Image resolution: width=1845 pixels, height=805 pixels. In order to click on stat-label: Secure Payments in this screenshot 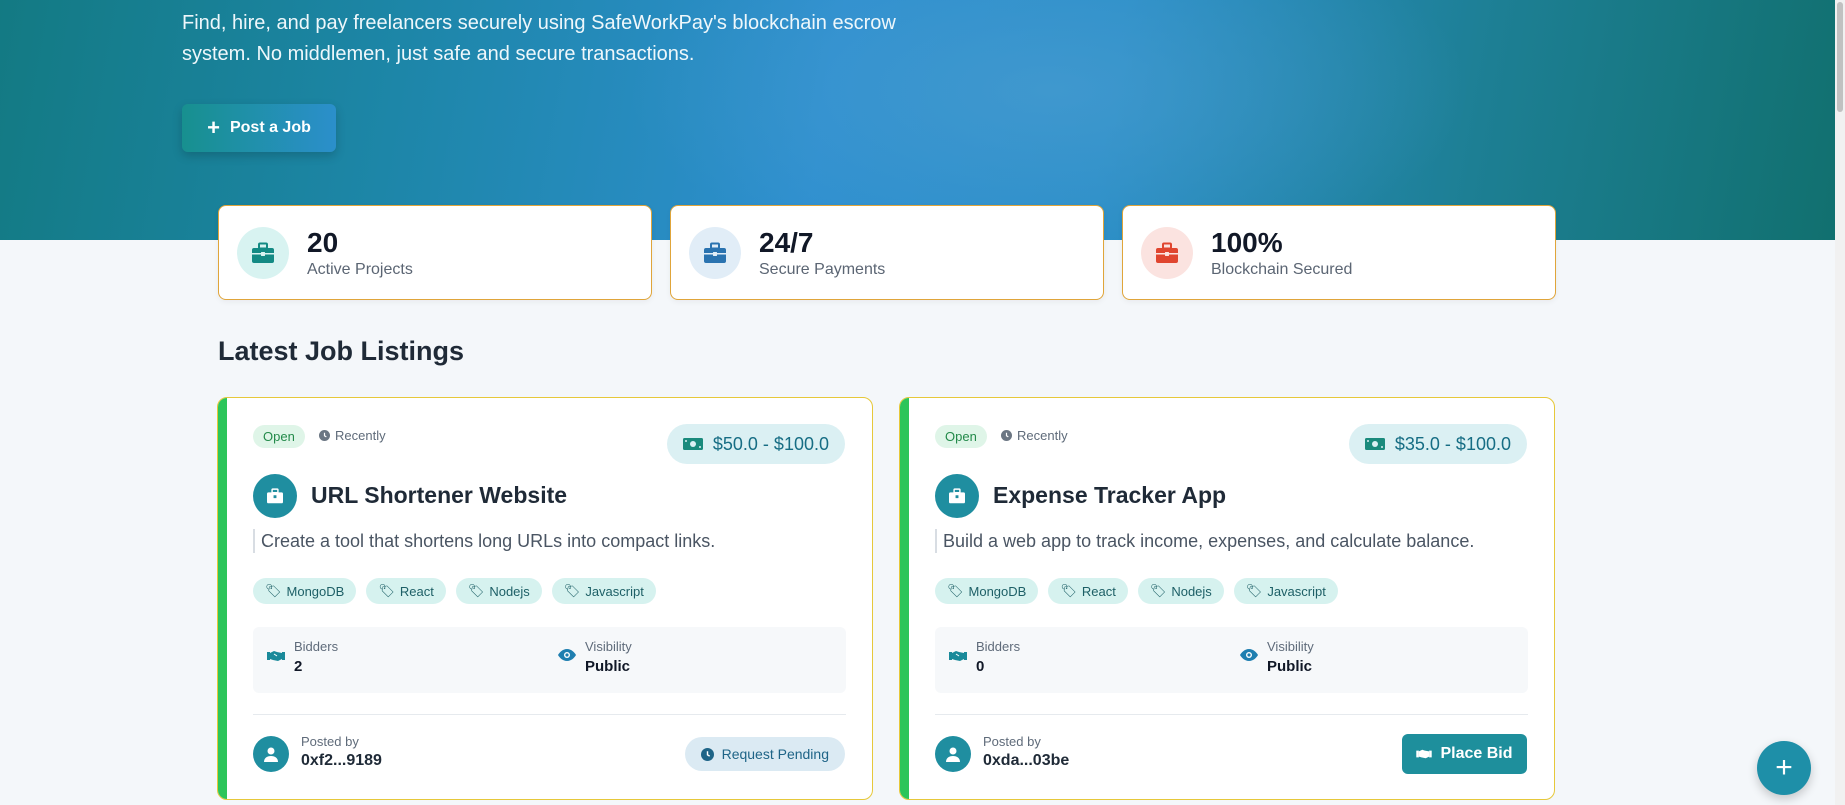, I will do `click(822, 269)`.